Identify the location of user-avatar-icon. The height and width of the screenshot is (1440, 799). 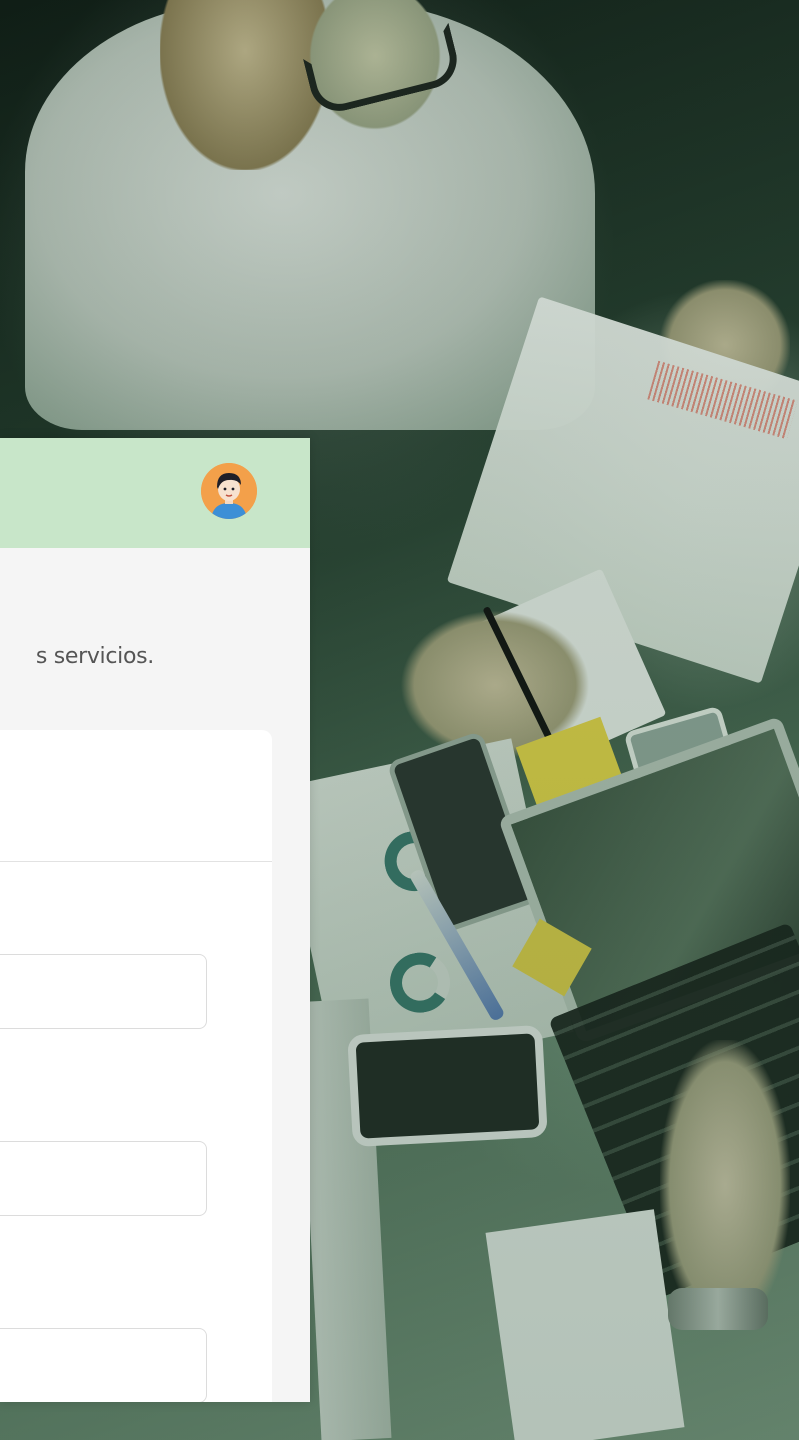
(229, 491).